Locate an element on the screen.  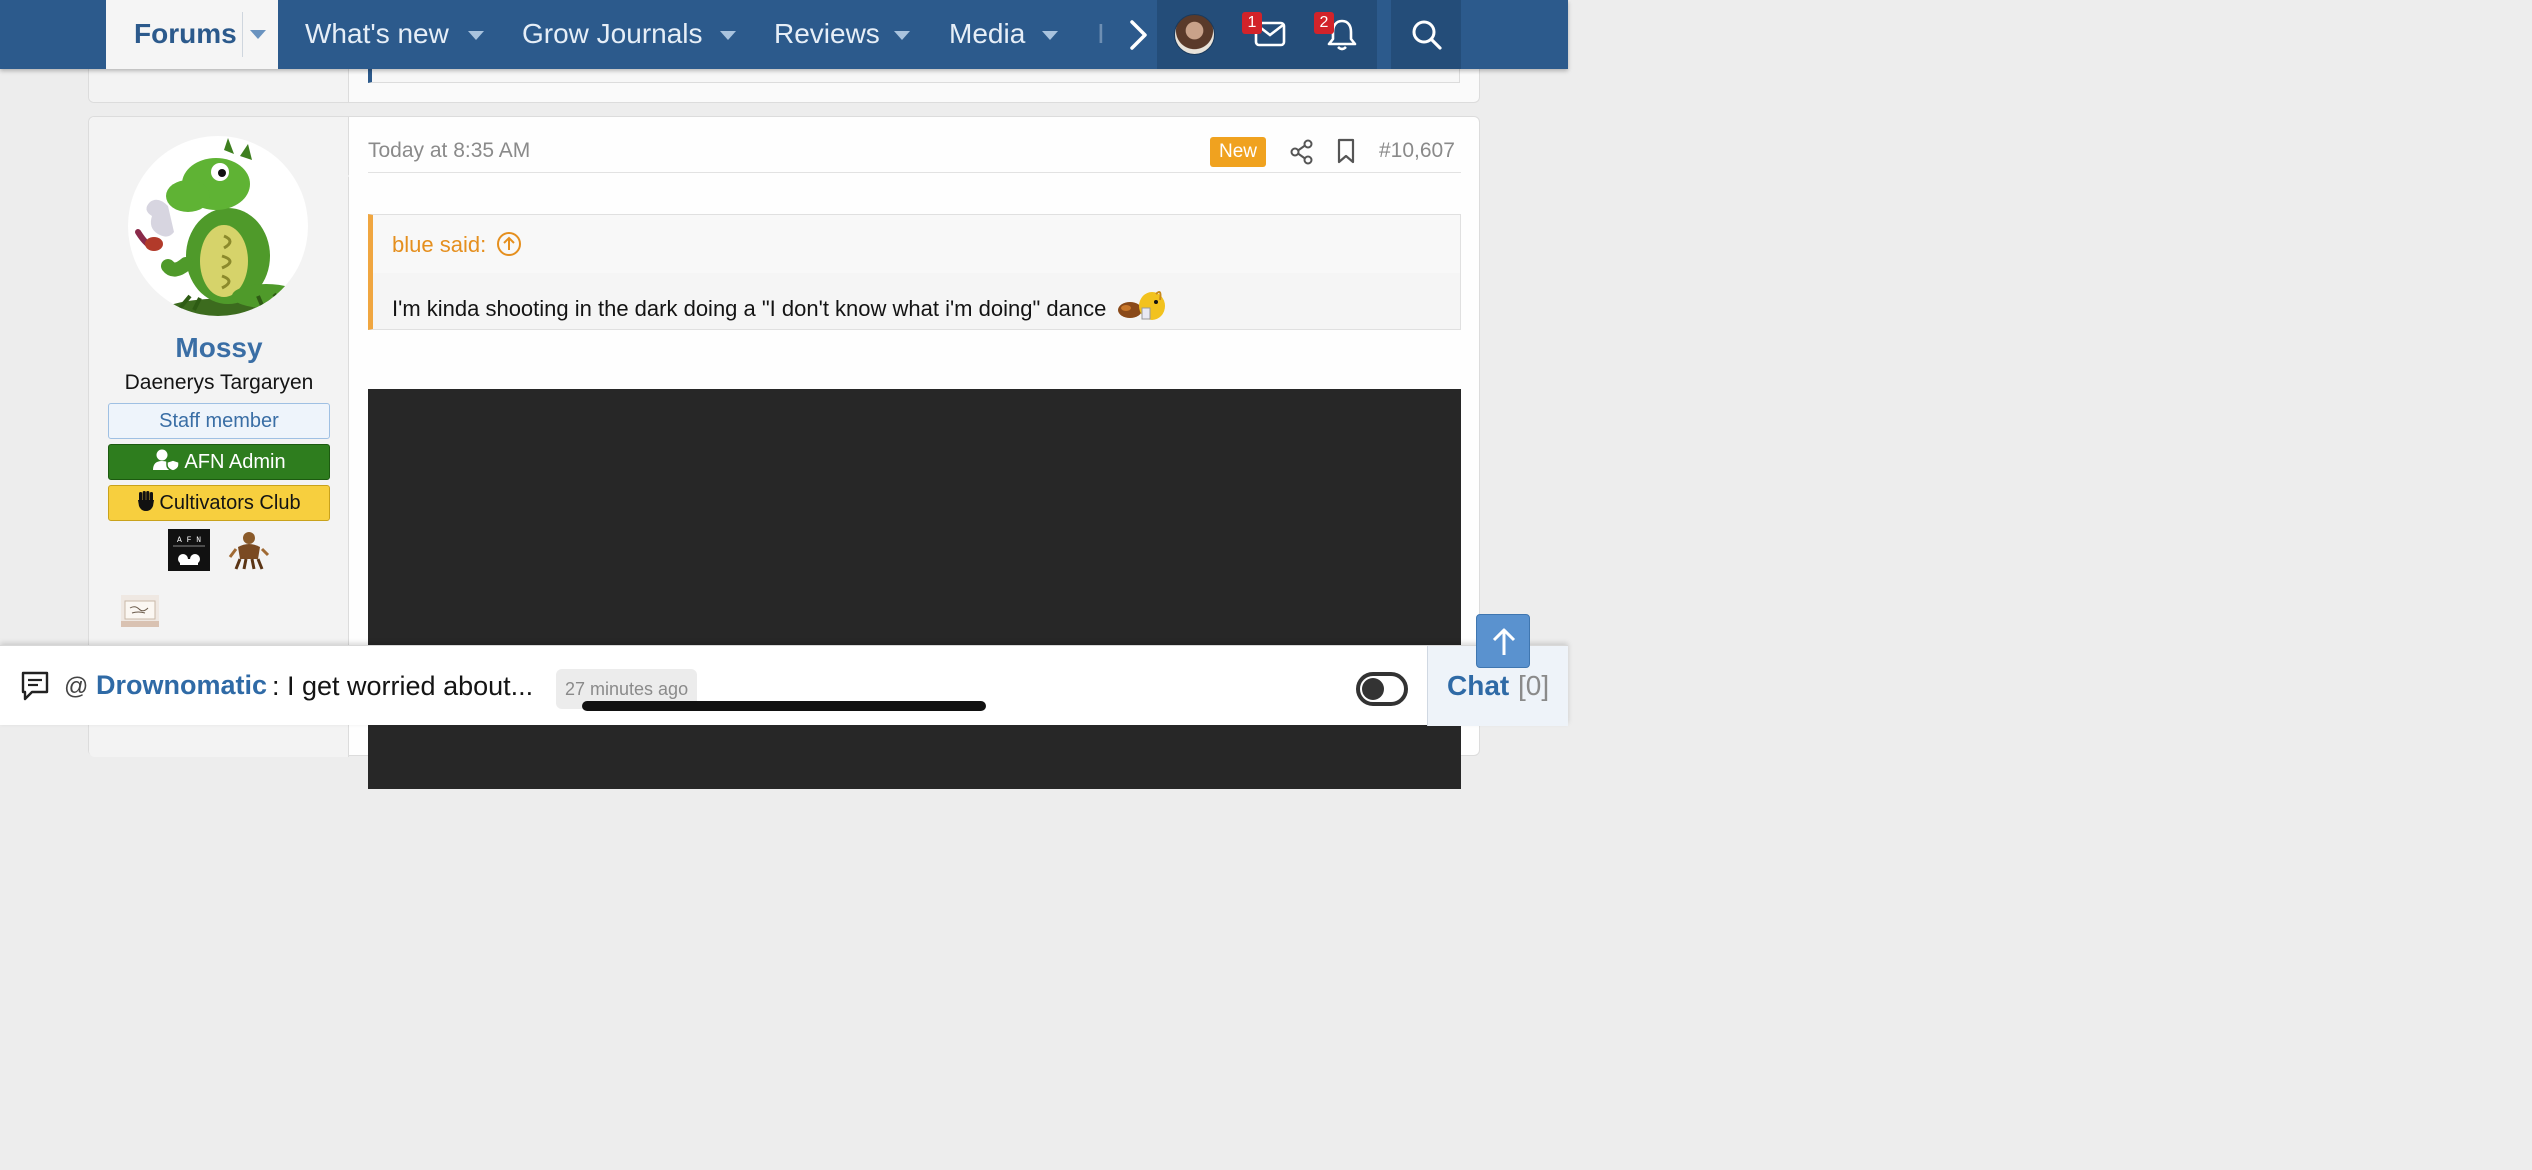
nav-tab-reviews: Reviews is located at coordinates (827, 34).